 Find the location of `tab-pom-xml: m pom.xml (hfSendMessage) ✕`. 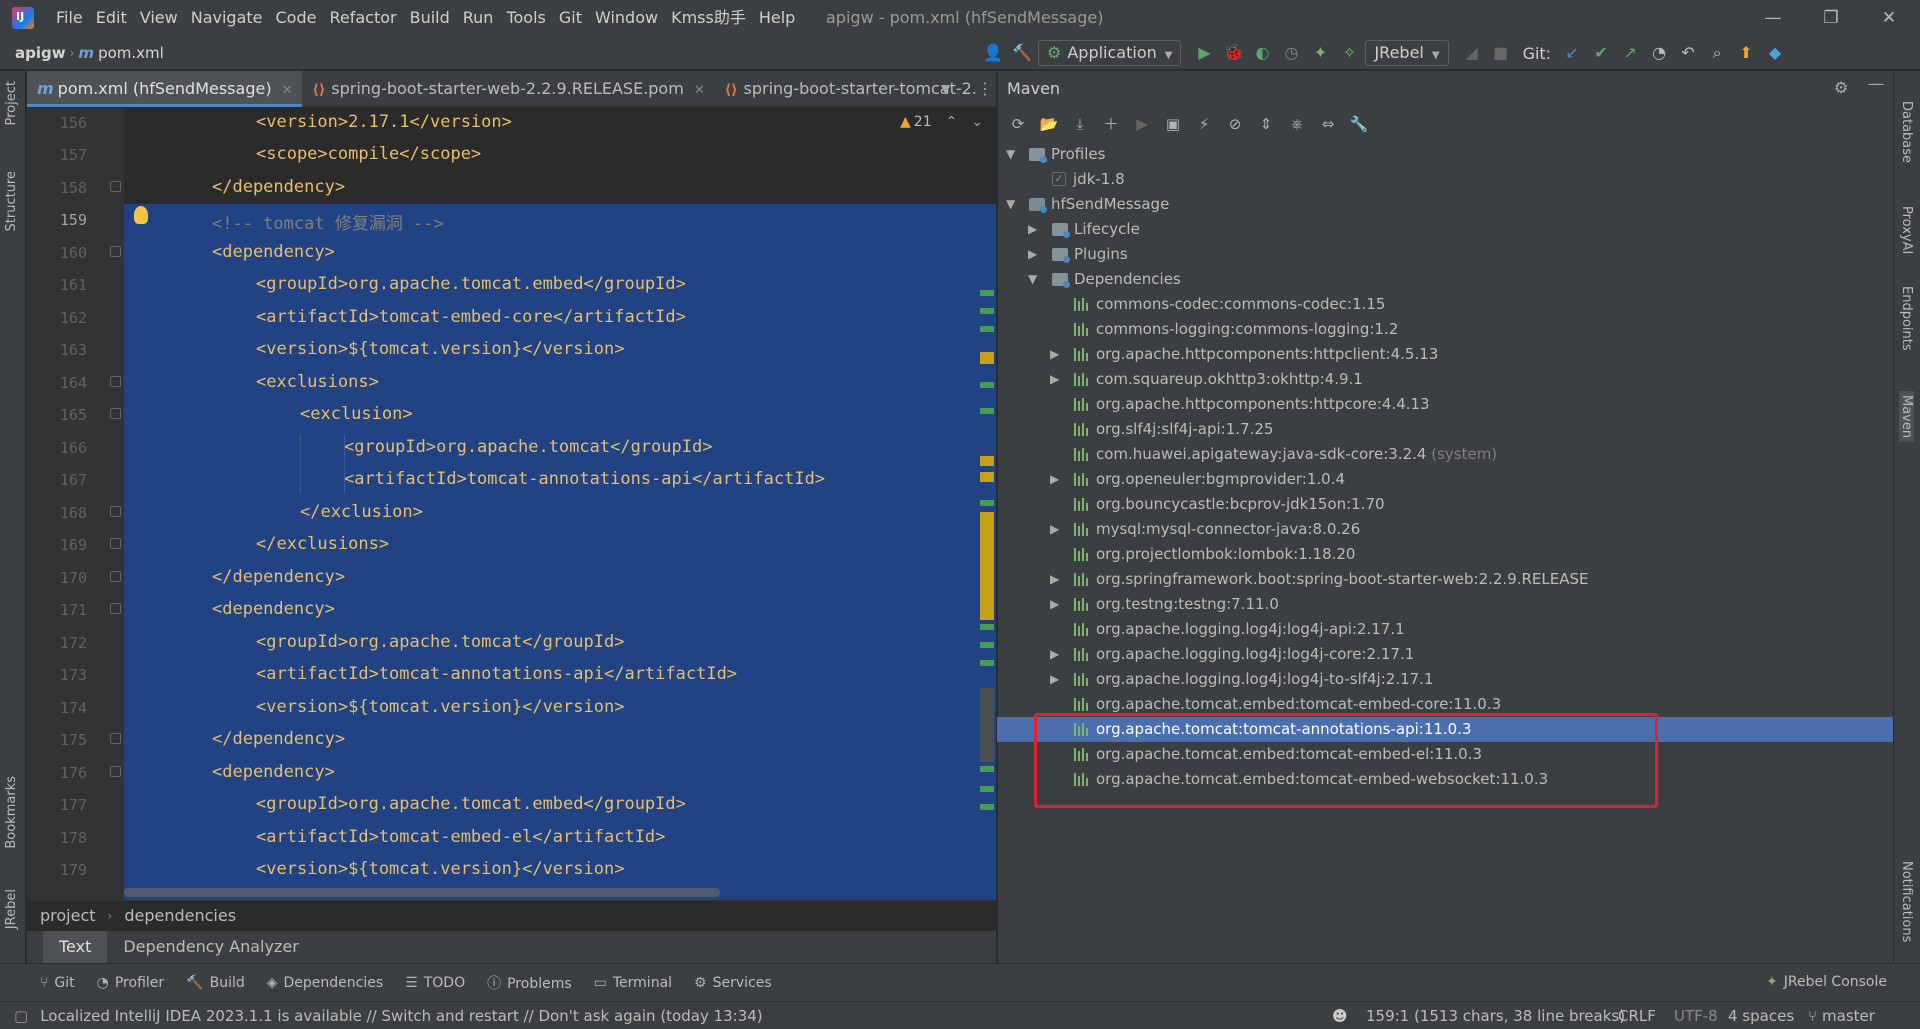

tab-pom-xml: m pom.xml (hfSendMessage) ✕ is located at coordinates (165, 88).